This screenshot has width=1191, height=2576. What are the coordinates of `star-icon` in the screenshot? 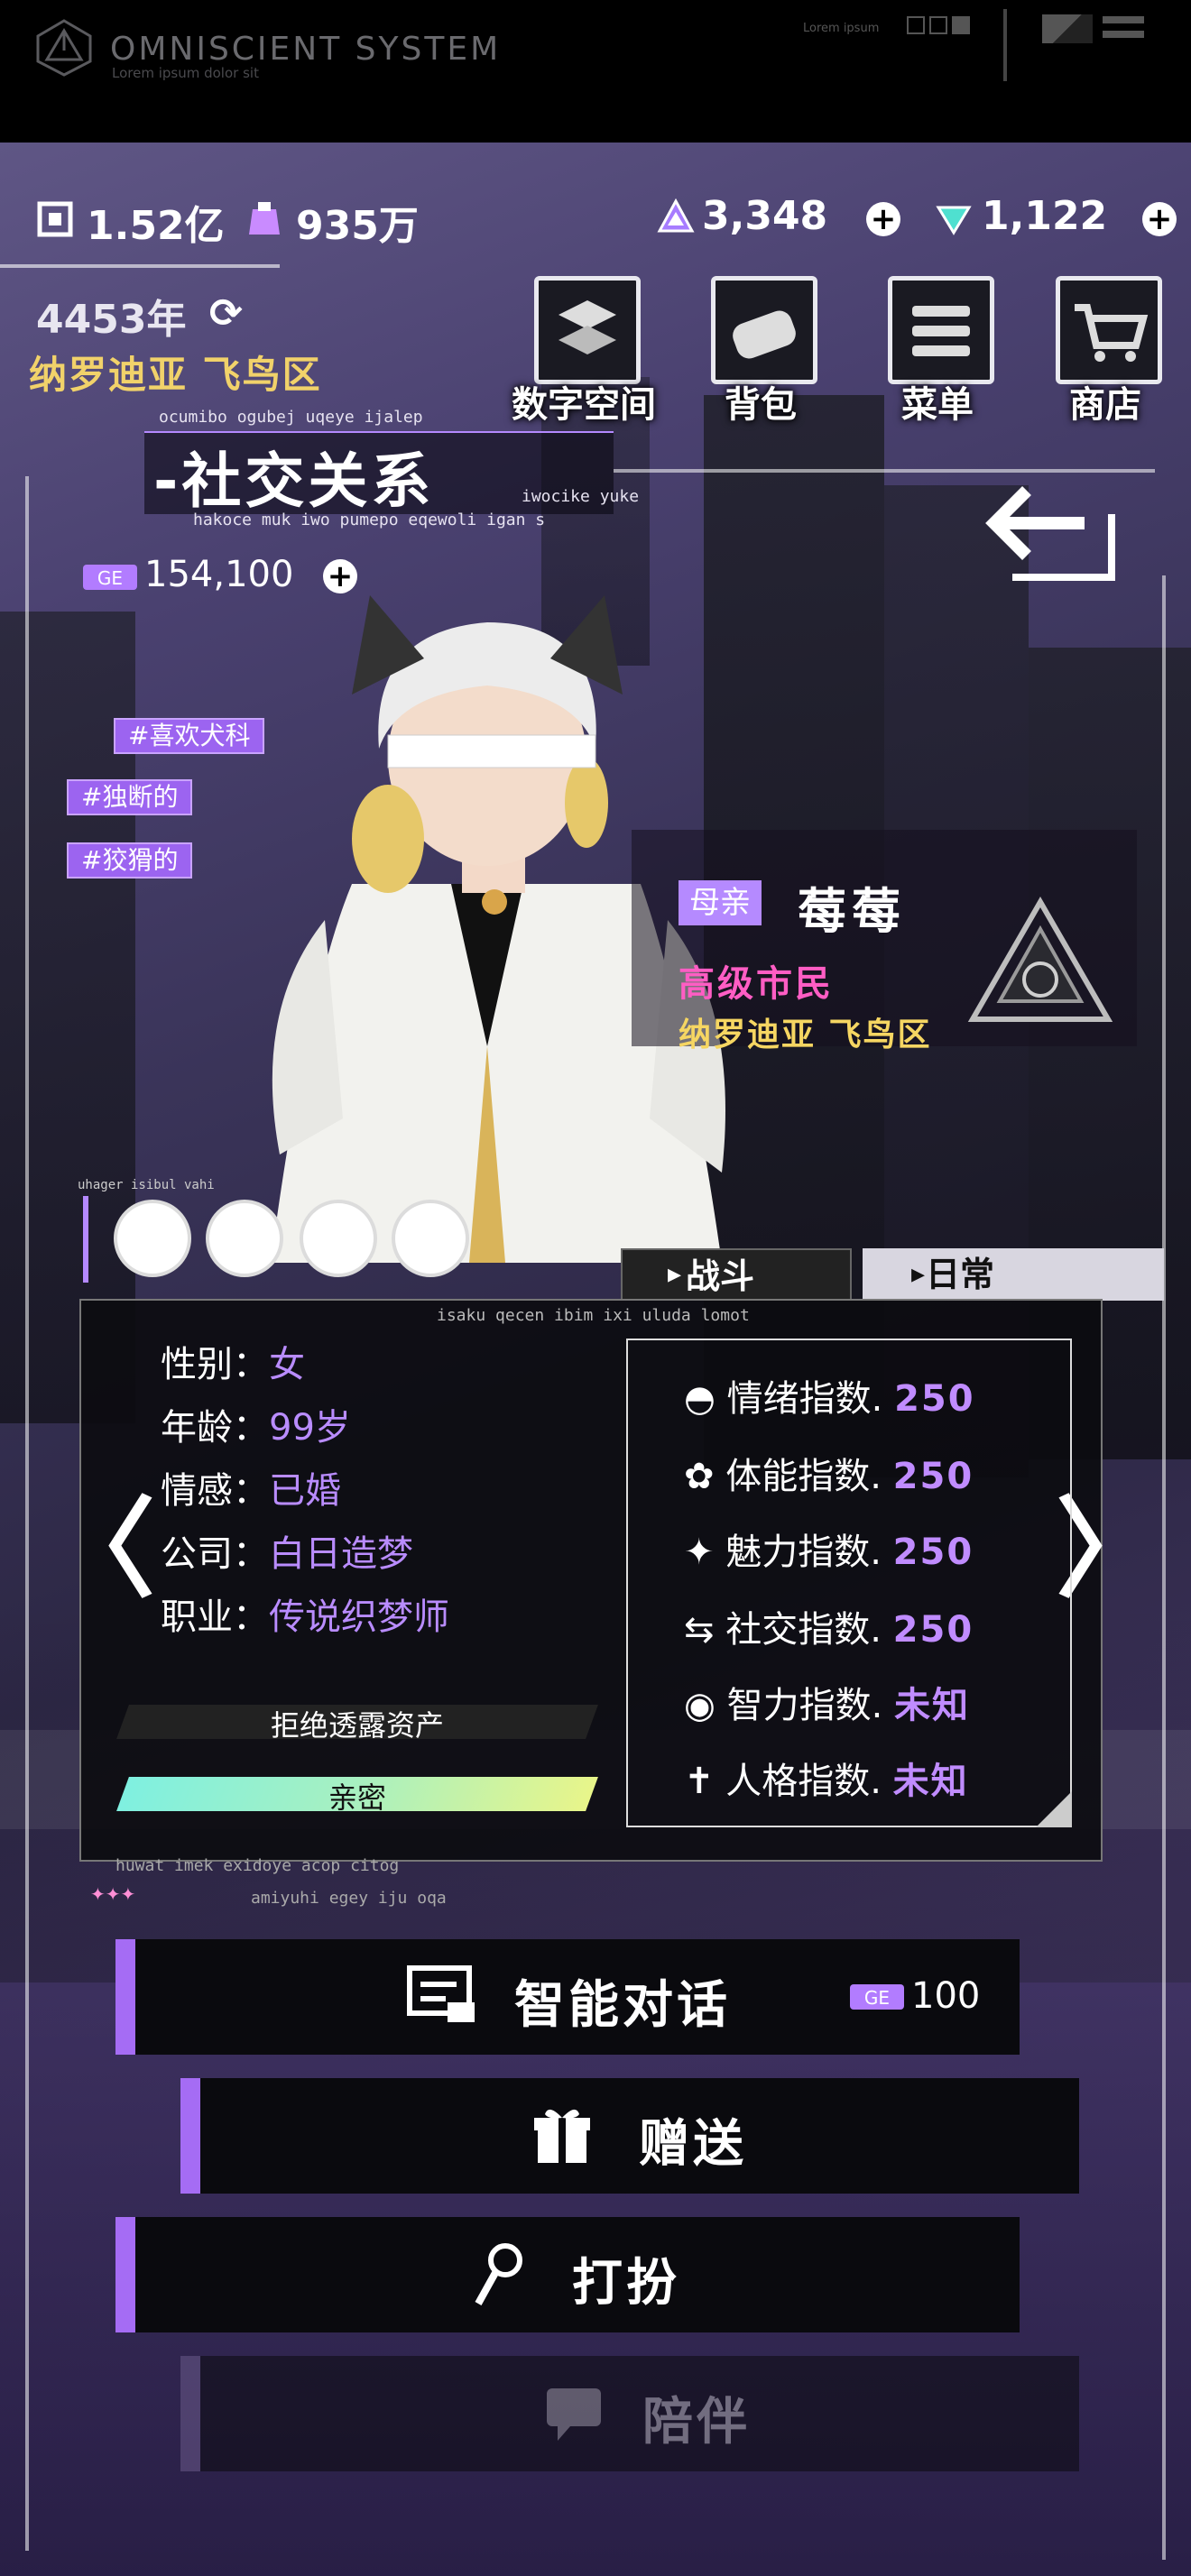 It's located at (430, 1238).